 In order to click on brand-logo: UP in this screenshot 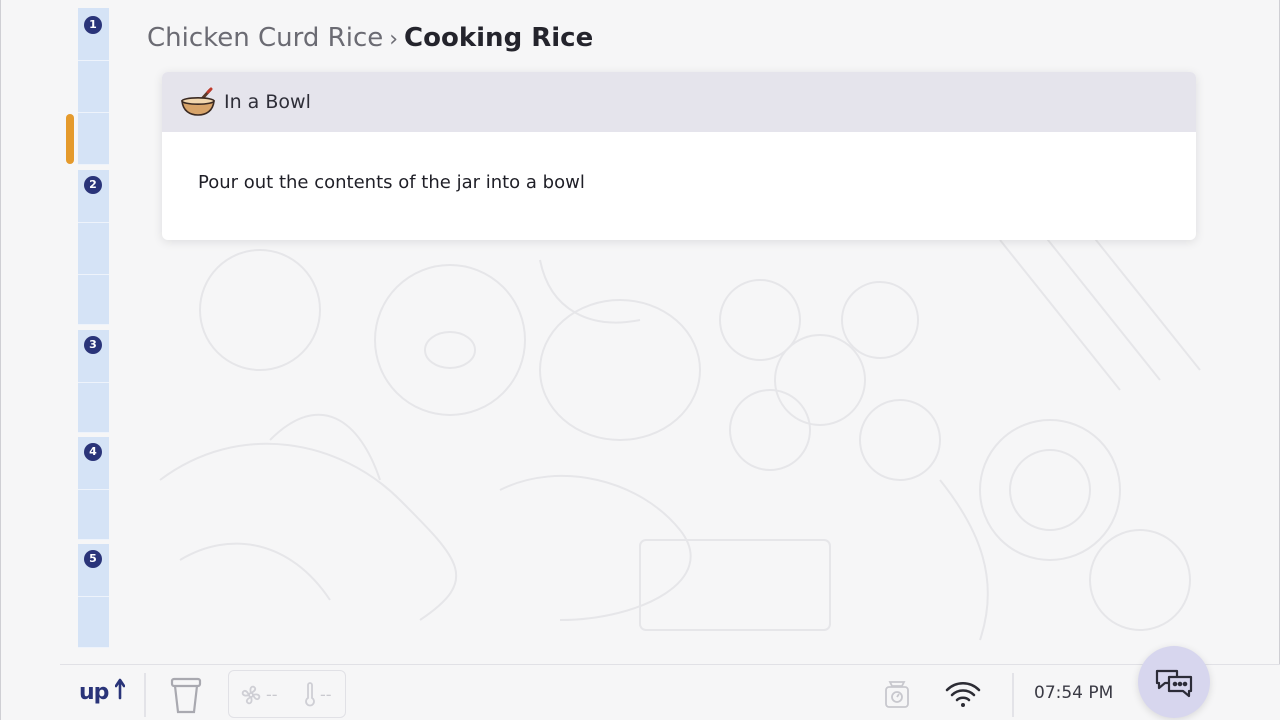, I will do `click(102, 691)`.